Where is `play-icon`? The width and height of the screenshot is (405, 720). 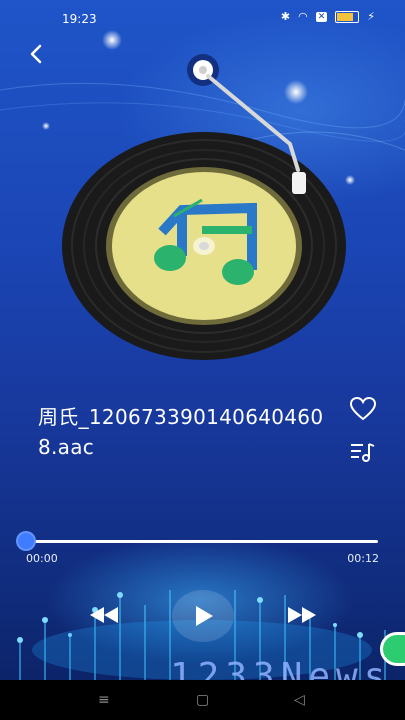
play-icon is located at coordinates (204, 616).